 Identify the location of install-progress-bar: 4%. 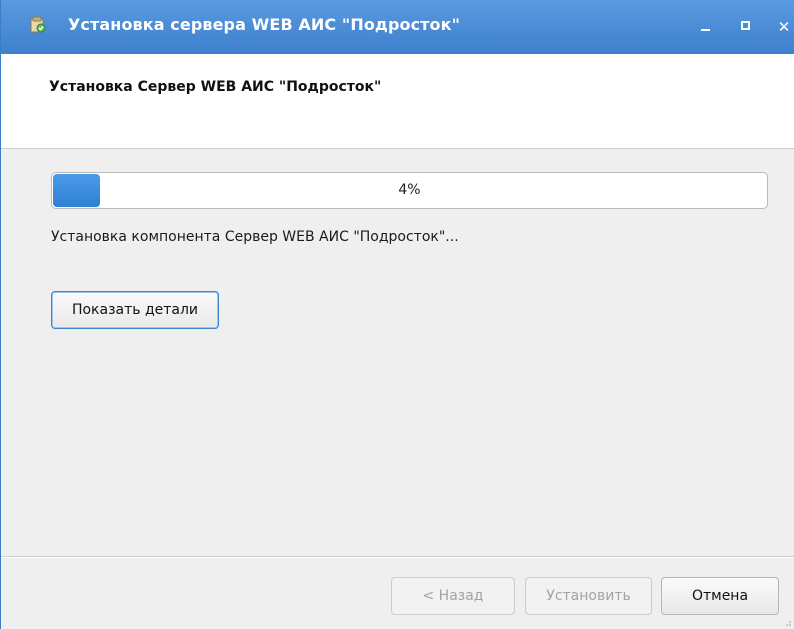
(409, 190).